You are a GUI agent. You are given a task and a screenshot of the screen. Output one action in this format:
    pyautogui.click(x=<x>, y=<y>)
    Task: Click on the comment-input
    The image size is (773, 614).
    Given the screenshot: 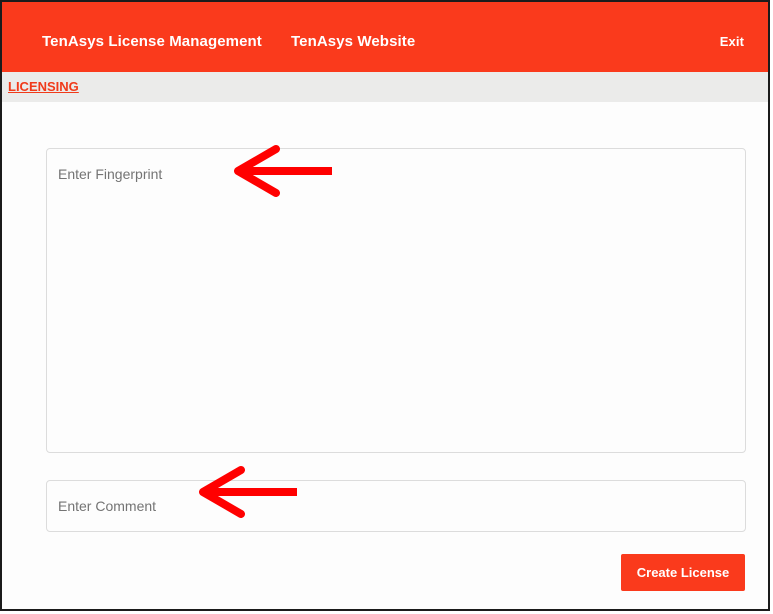 What is the action you would take?
    pyautogui.click(x=396, y=506)
    